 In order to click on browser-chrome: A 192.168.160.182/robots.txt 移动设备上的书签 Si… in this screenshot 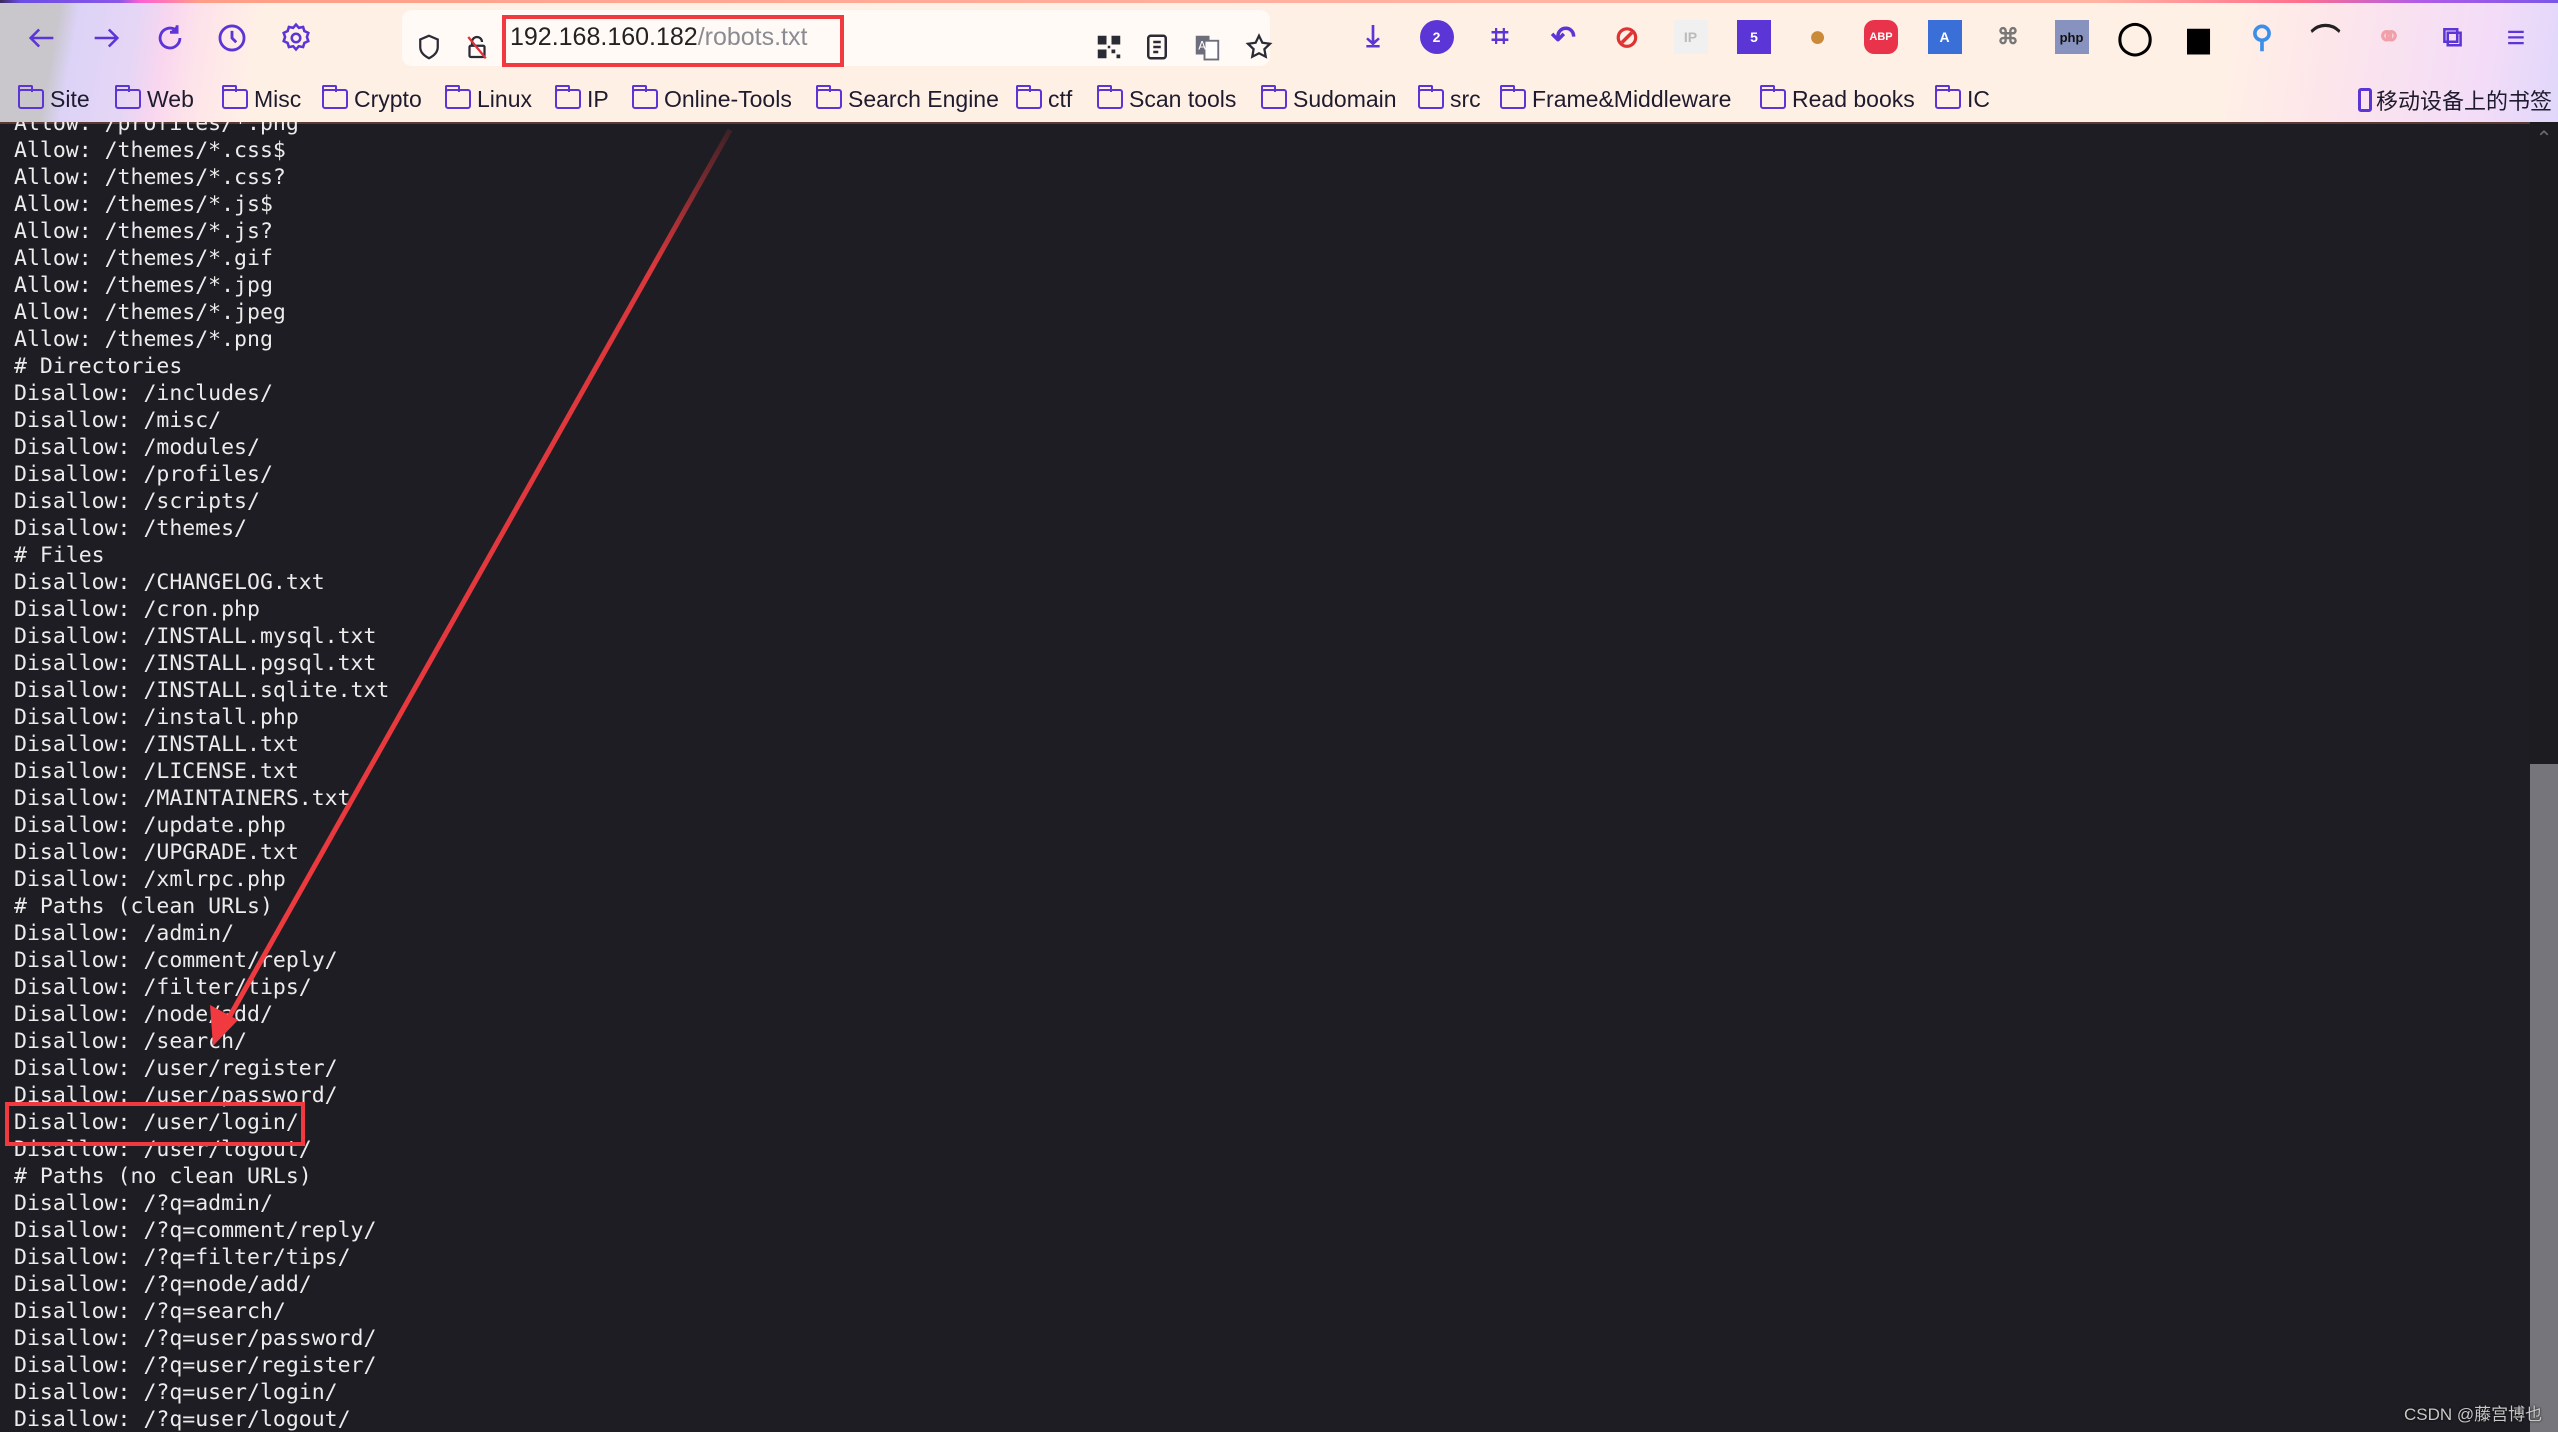, I will do `click(1279, 62)`.